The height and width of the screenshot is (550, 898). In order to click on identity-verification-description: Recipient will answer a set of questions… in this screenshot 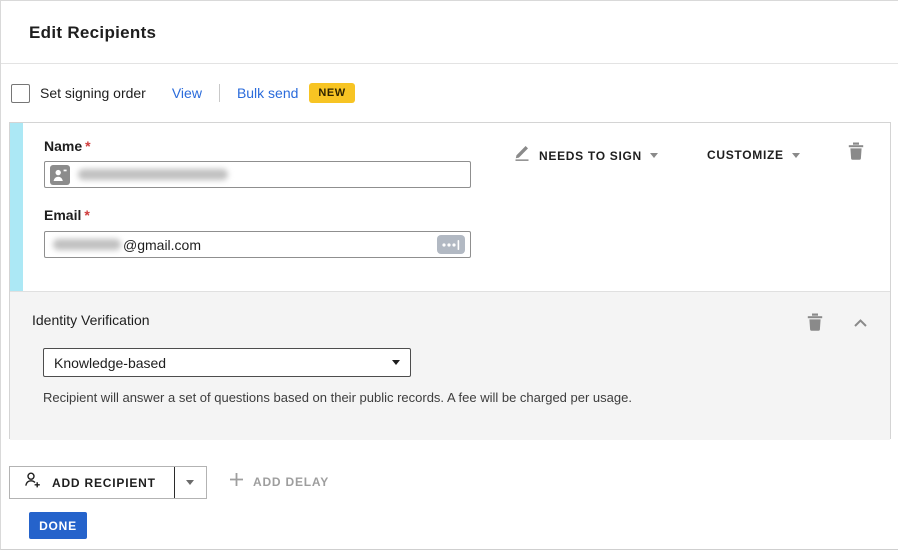, I will do `click(337, 397)`.